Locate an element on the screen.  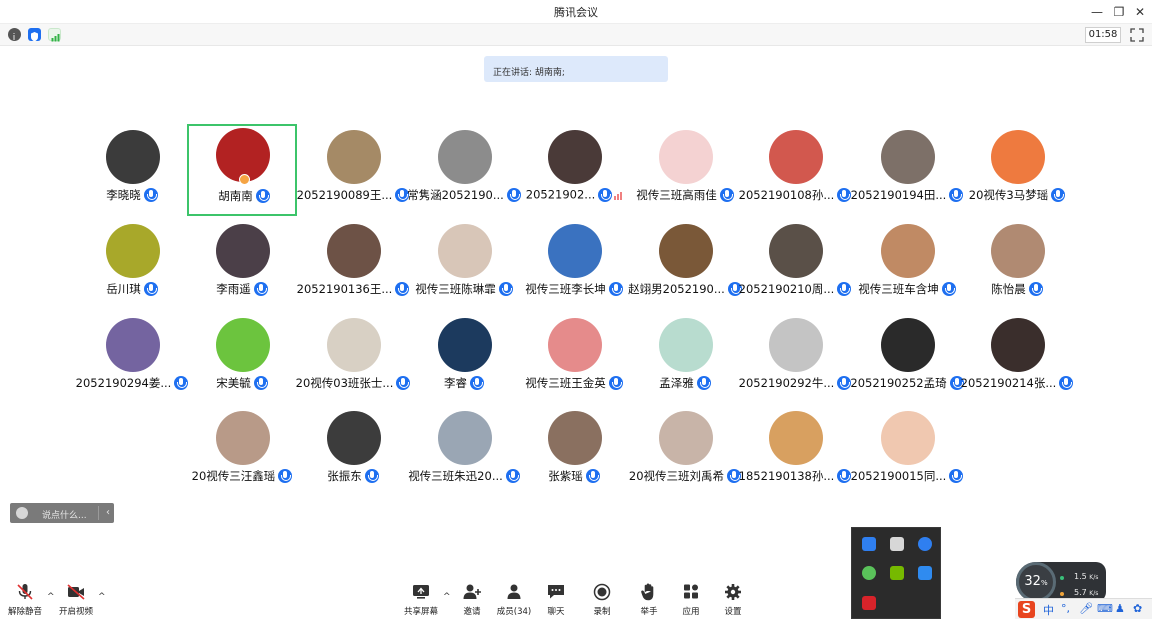
sogou-logo-icon: S is located at coordinates (1026, 609).